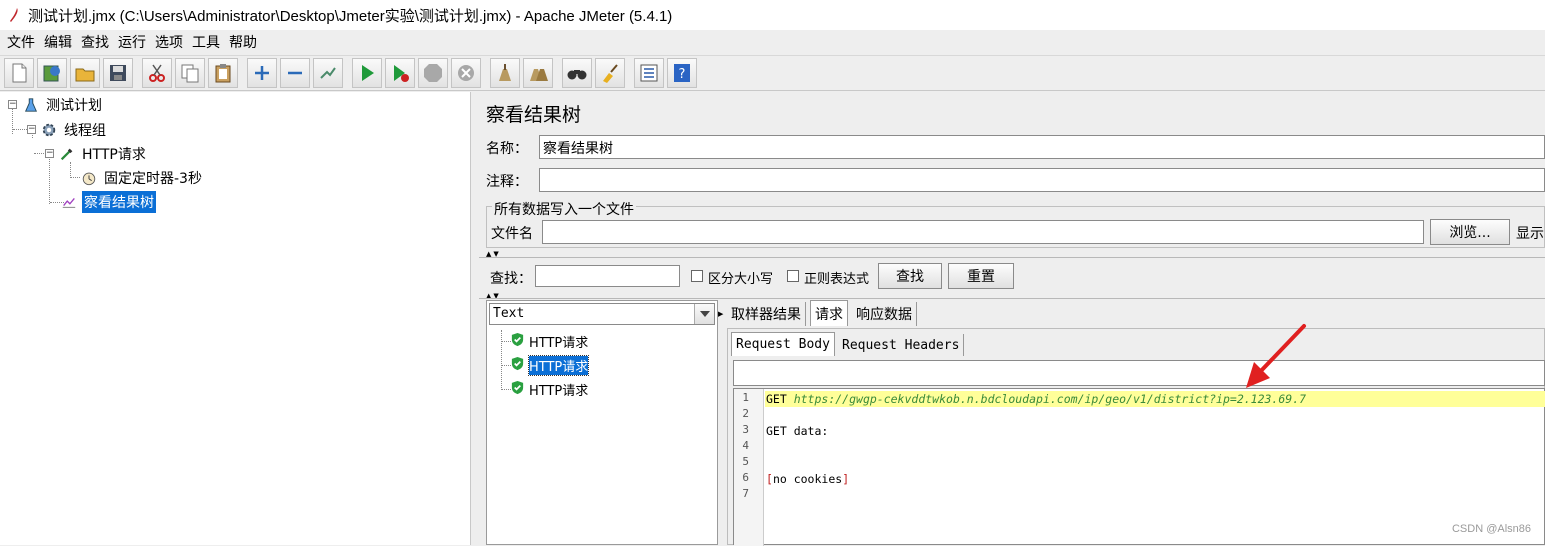  I want to click on tree-expander-root: −, so click(12, 104).